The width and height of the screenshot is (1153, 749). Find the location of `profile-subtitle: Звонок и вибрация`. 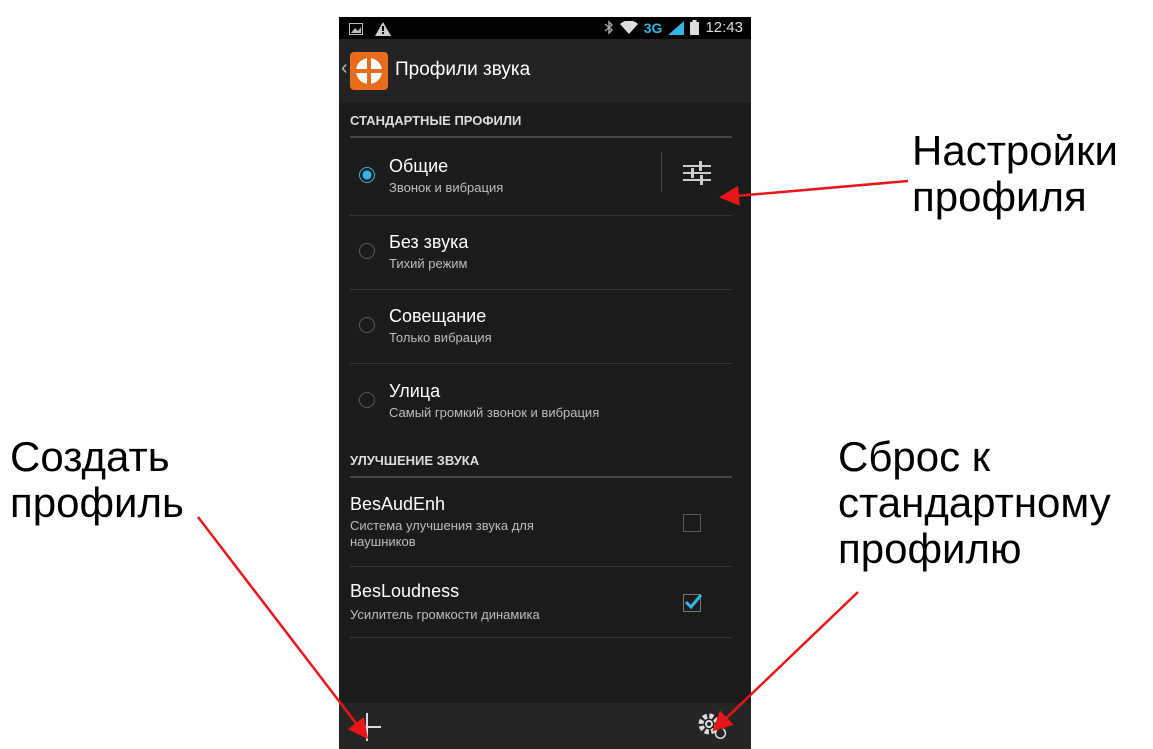

profile-subtitle: Звонок и вибрация is located at coordinates (446, 187).